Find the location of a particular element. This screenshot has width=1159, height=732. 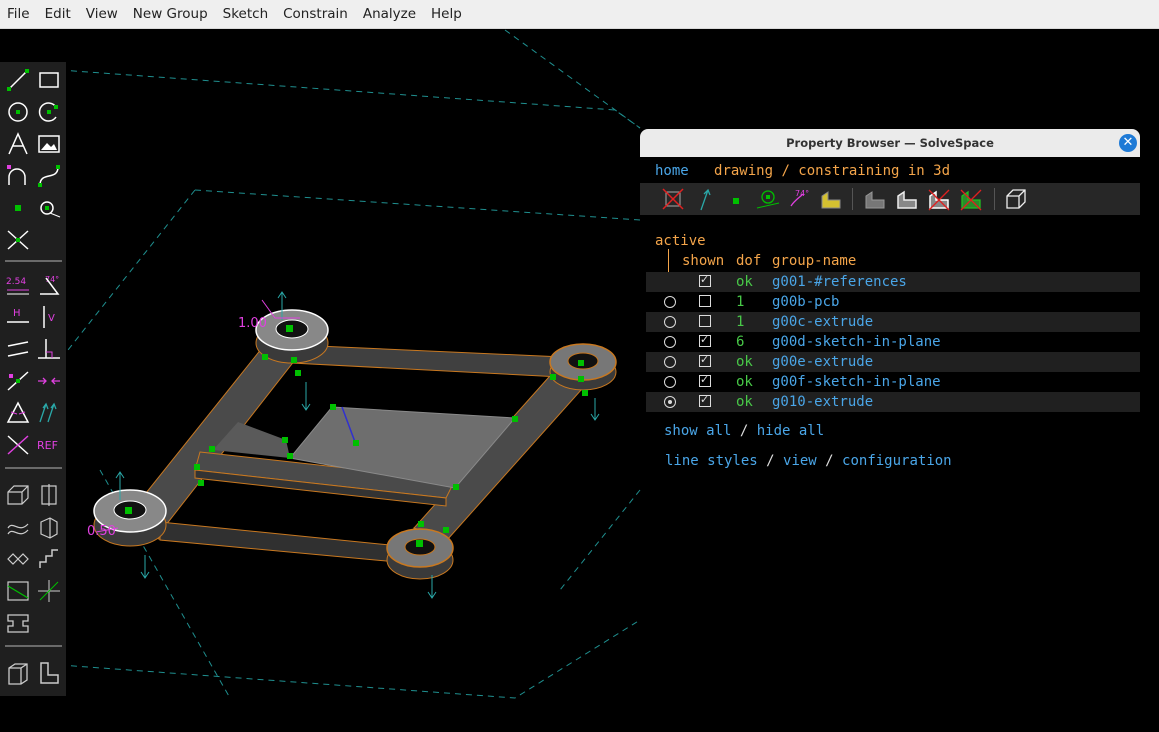

new-group-icon is located at coordinates (49, 673).